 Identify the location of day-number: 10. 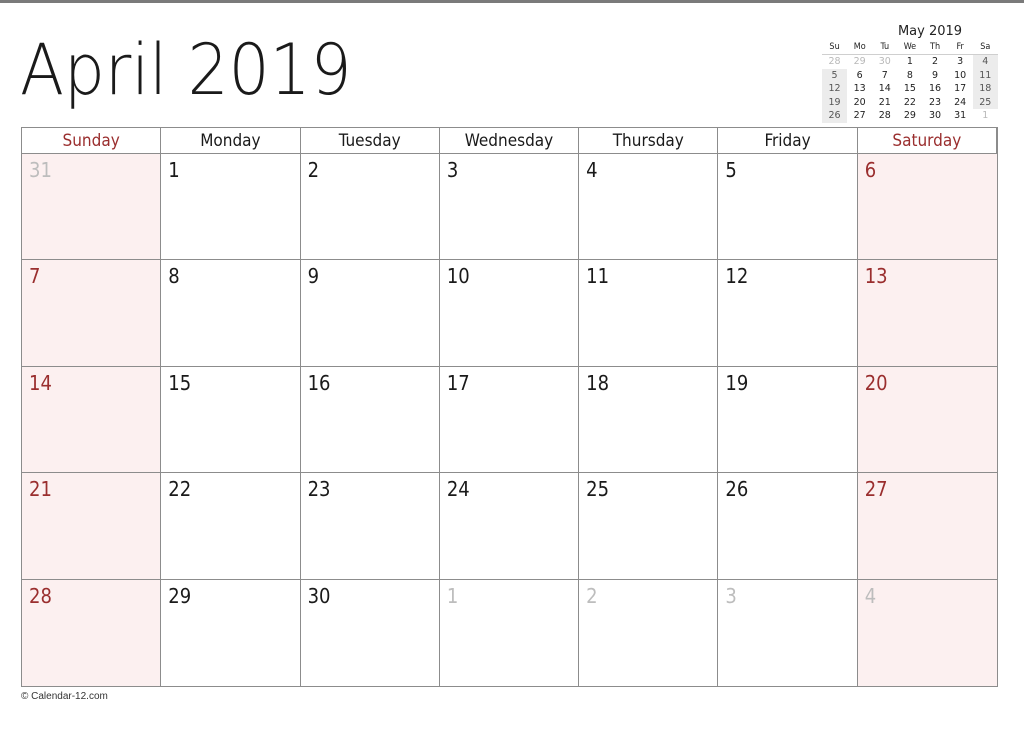
(458, 276).